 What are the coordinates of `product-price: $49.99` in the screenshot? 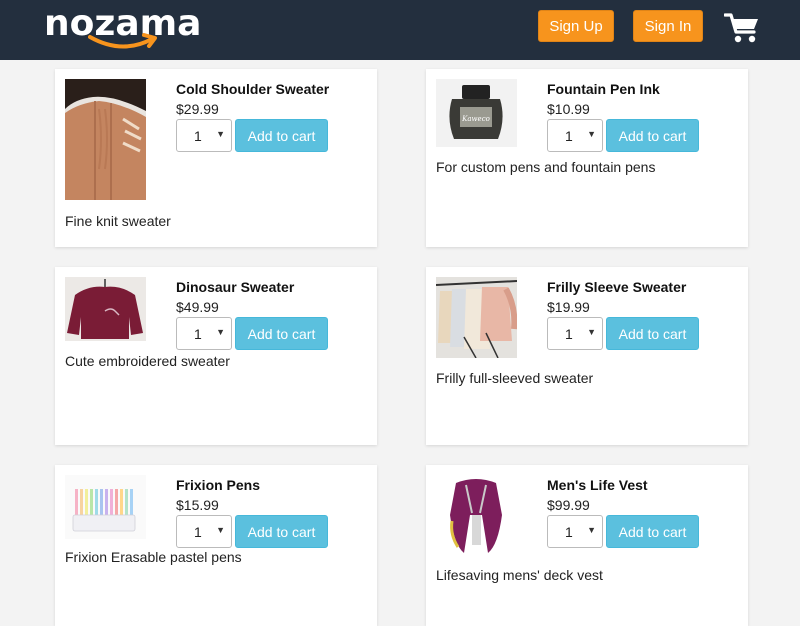 It's located at (197, 307).